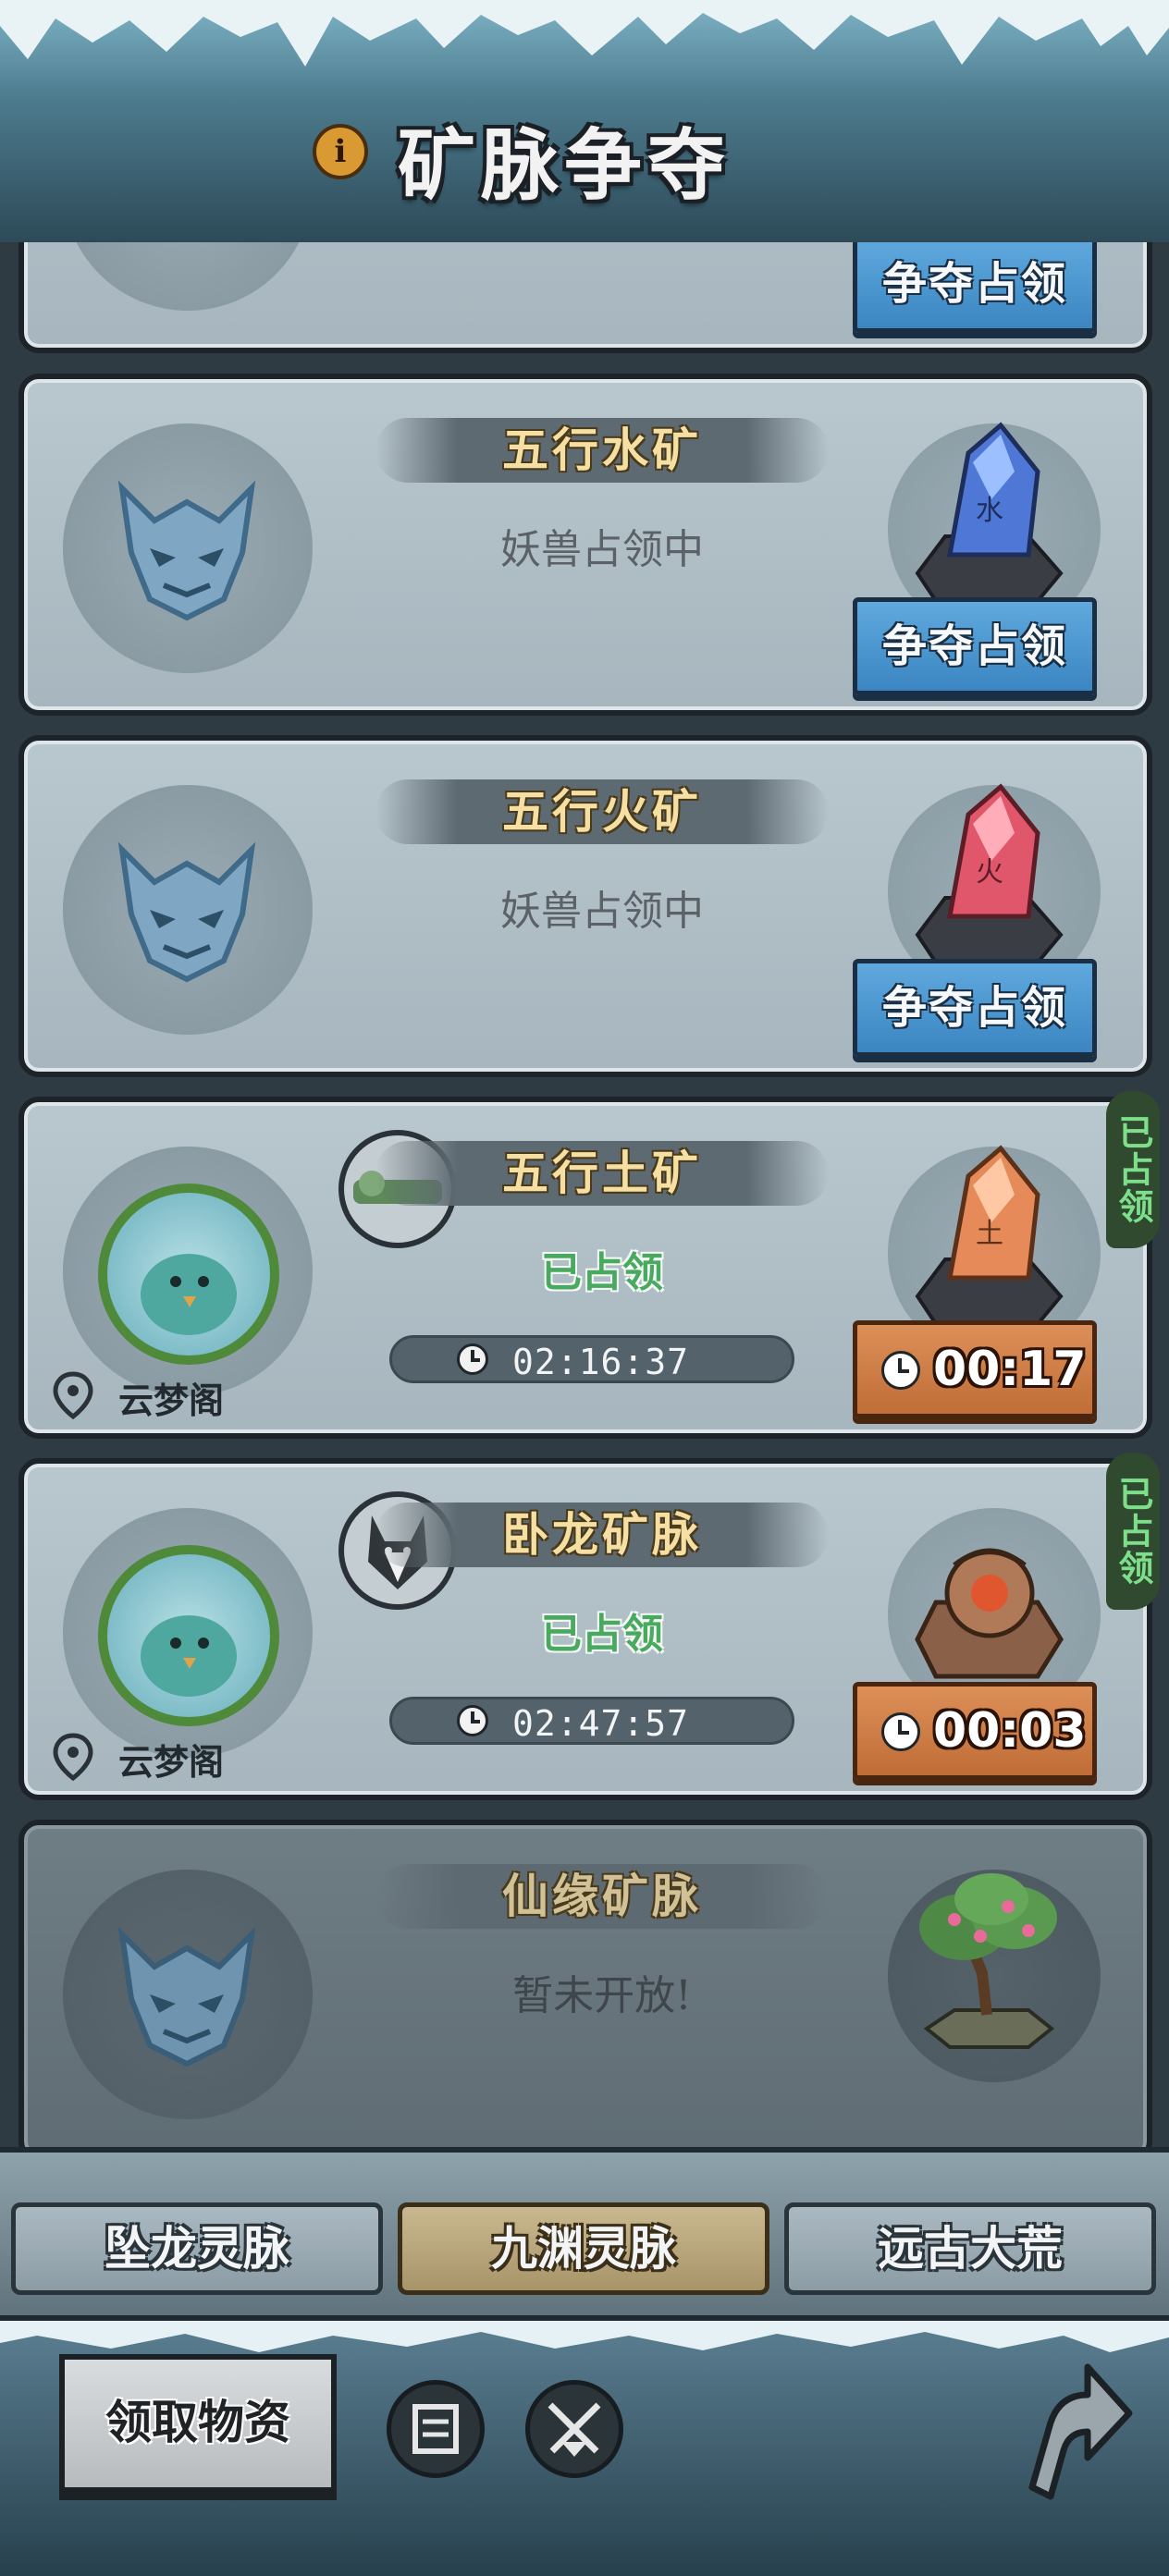 Image resolution: width=1169 pixels, height=2576 pixels. I want to click on occupy-timer: 02:47:57, so click(591, 1721).